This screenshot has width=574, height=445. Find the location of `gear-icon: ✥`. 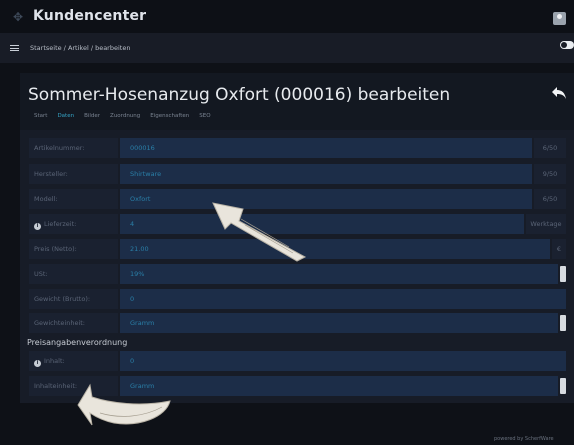

gear-icon: ✥ is located at coordinates (18, 17).